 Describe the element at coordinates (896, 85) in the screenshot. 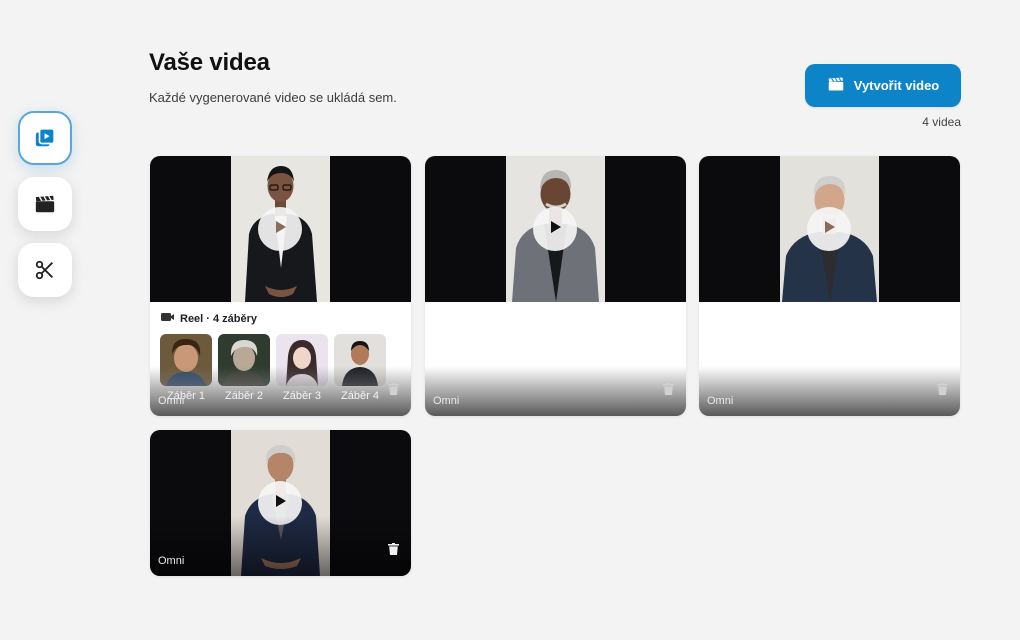

I see `create-video-label: Vytvořit video` at that location.